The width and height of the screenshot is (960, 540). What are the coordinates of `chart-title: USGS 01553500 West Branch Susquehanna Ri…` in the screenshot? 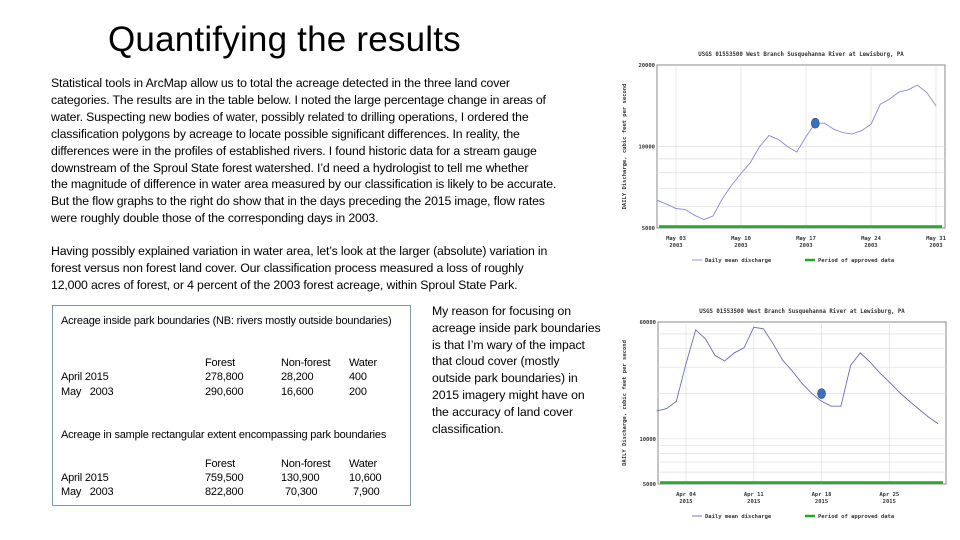 It's located at (801, 55).